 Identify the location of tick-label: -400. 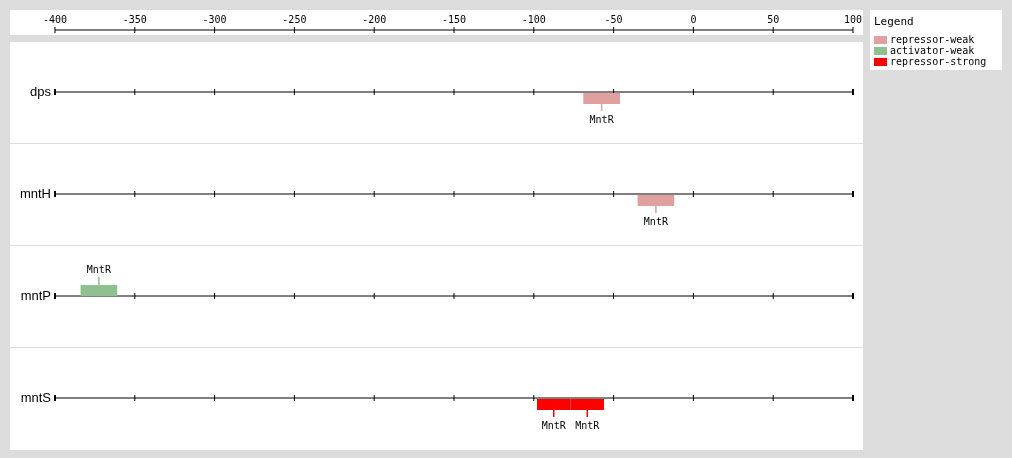
(55, 19).